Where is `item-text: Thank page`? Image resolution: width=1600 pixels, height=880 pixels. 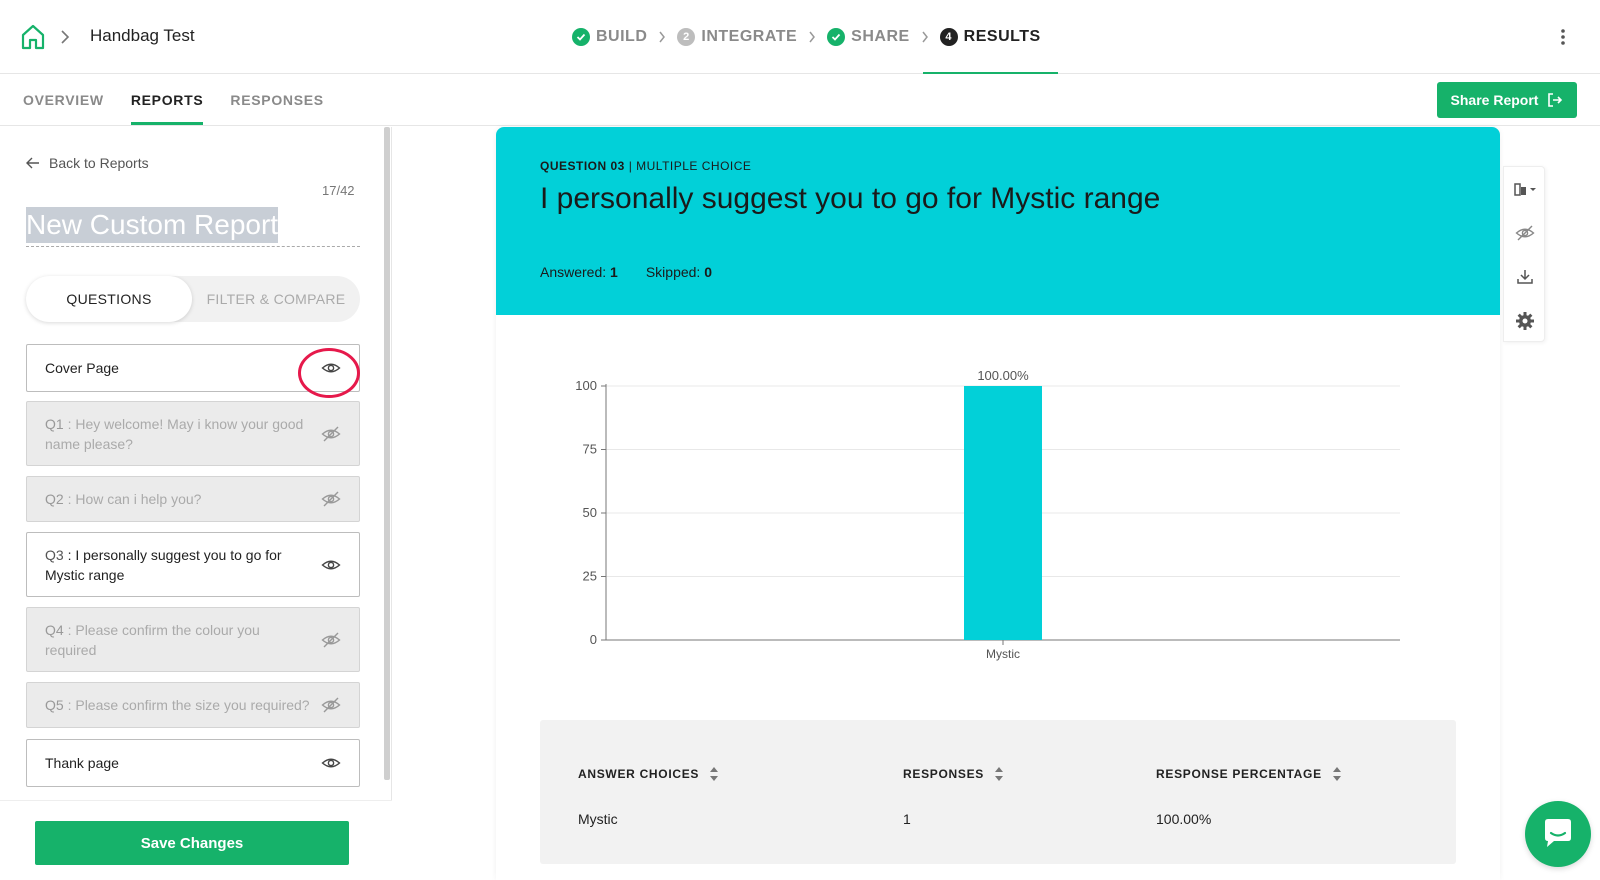
item-text: Thank page is located at coordinates (82, 763).